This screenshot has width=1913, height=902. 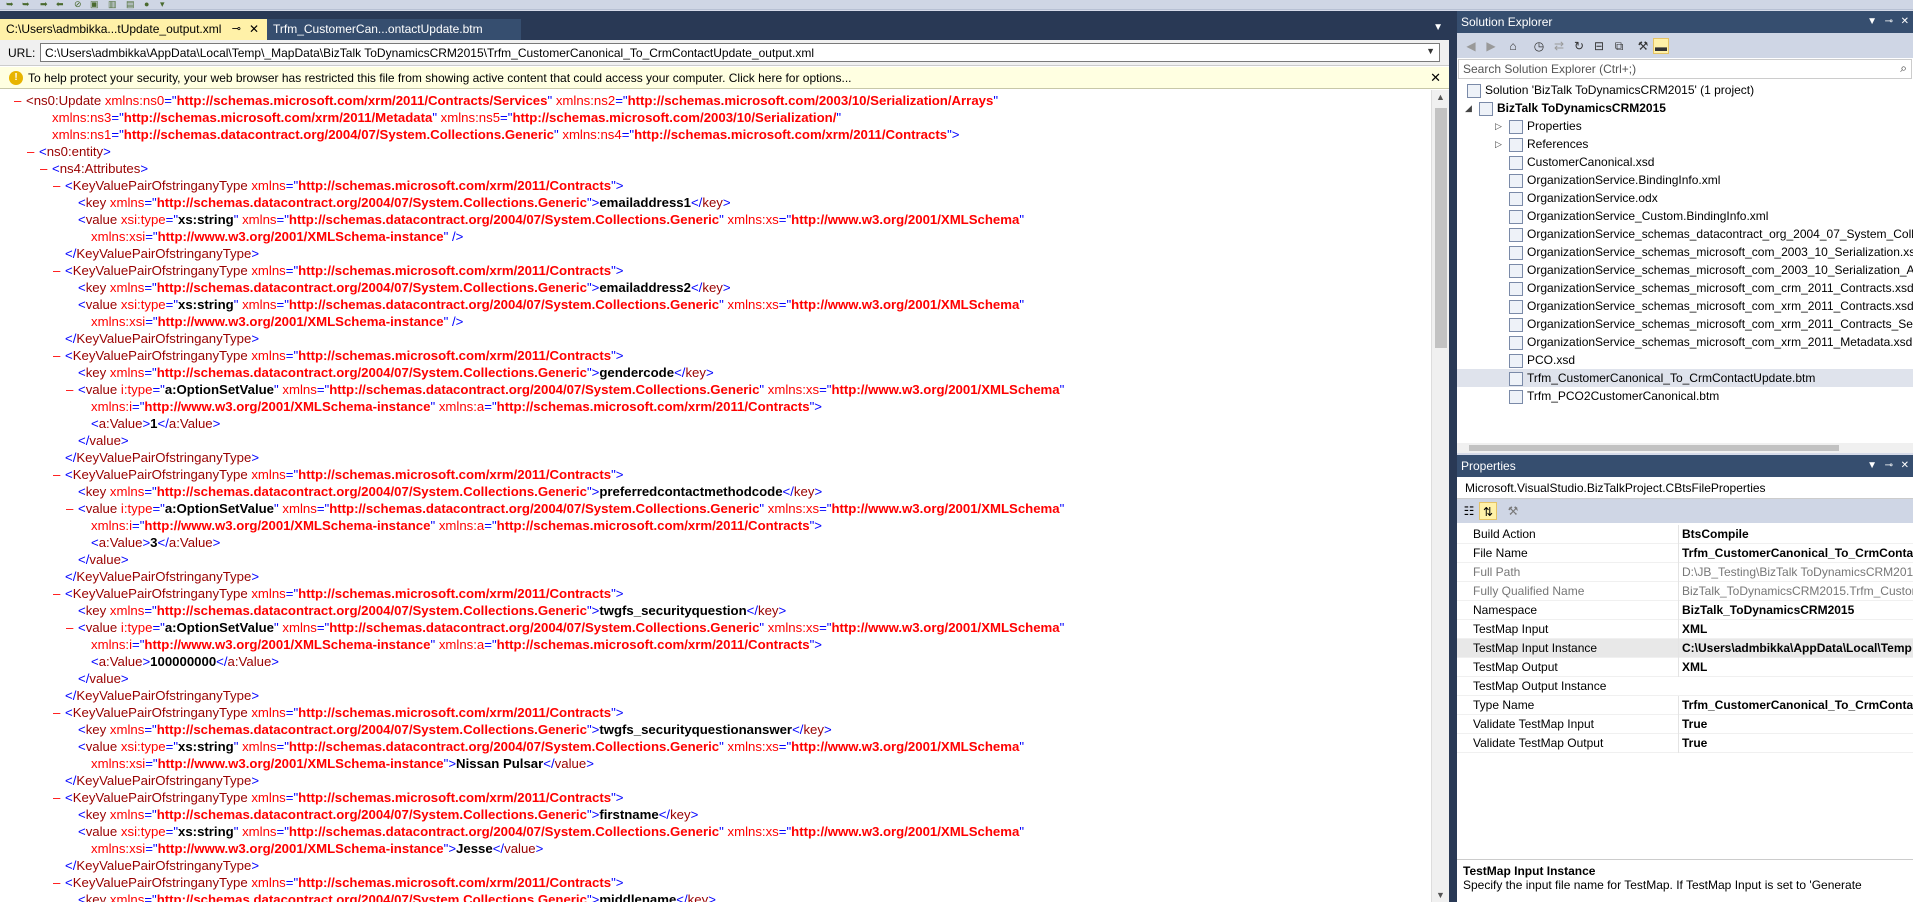 I want to click on refresh-icon: ↻, so click(x=1579, y=46).